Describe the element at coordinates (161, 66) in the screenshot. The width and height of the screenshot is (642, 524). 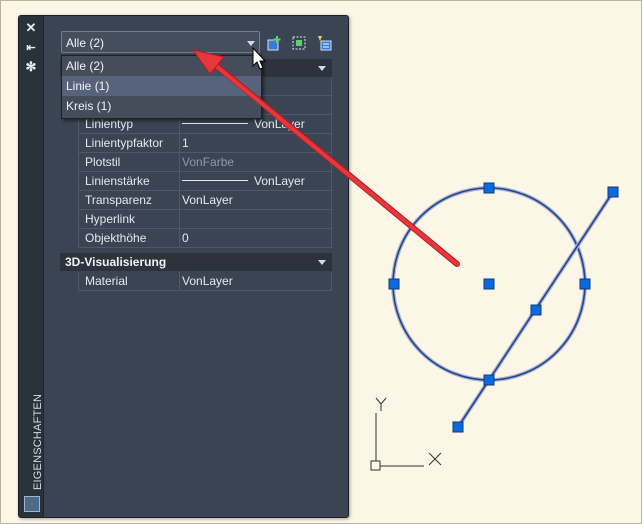
I see `dropdown-option-alle: Alle (2)` at that location.